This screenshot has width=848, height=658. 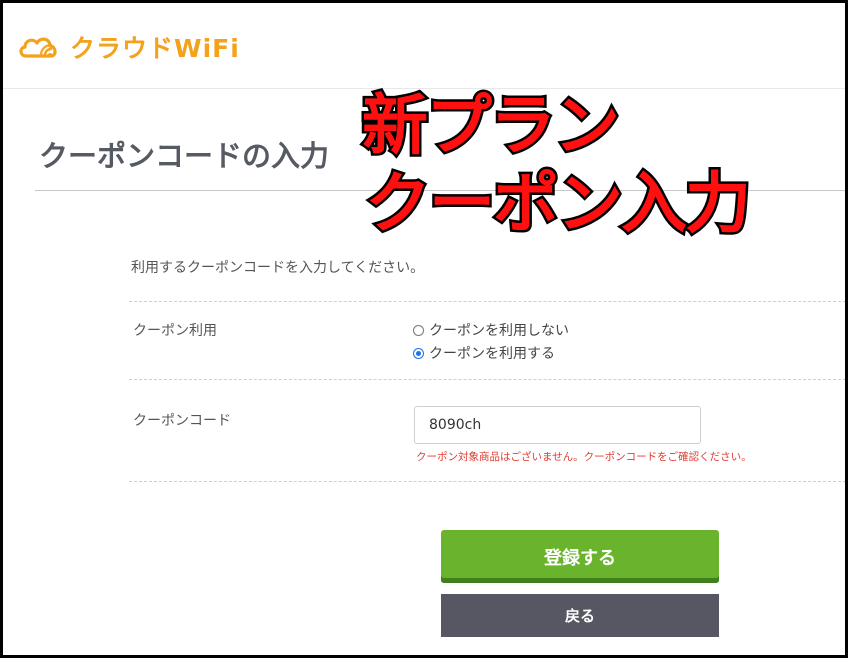 What do you see at coordinates (440, 190) in the screenshot?
I see `title-divider` at bounding box center [440, 190].